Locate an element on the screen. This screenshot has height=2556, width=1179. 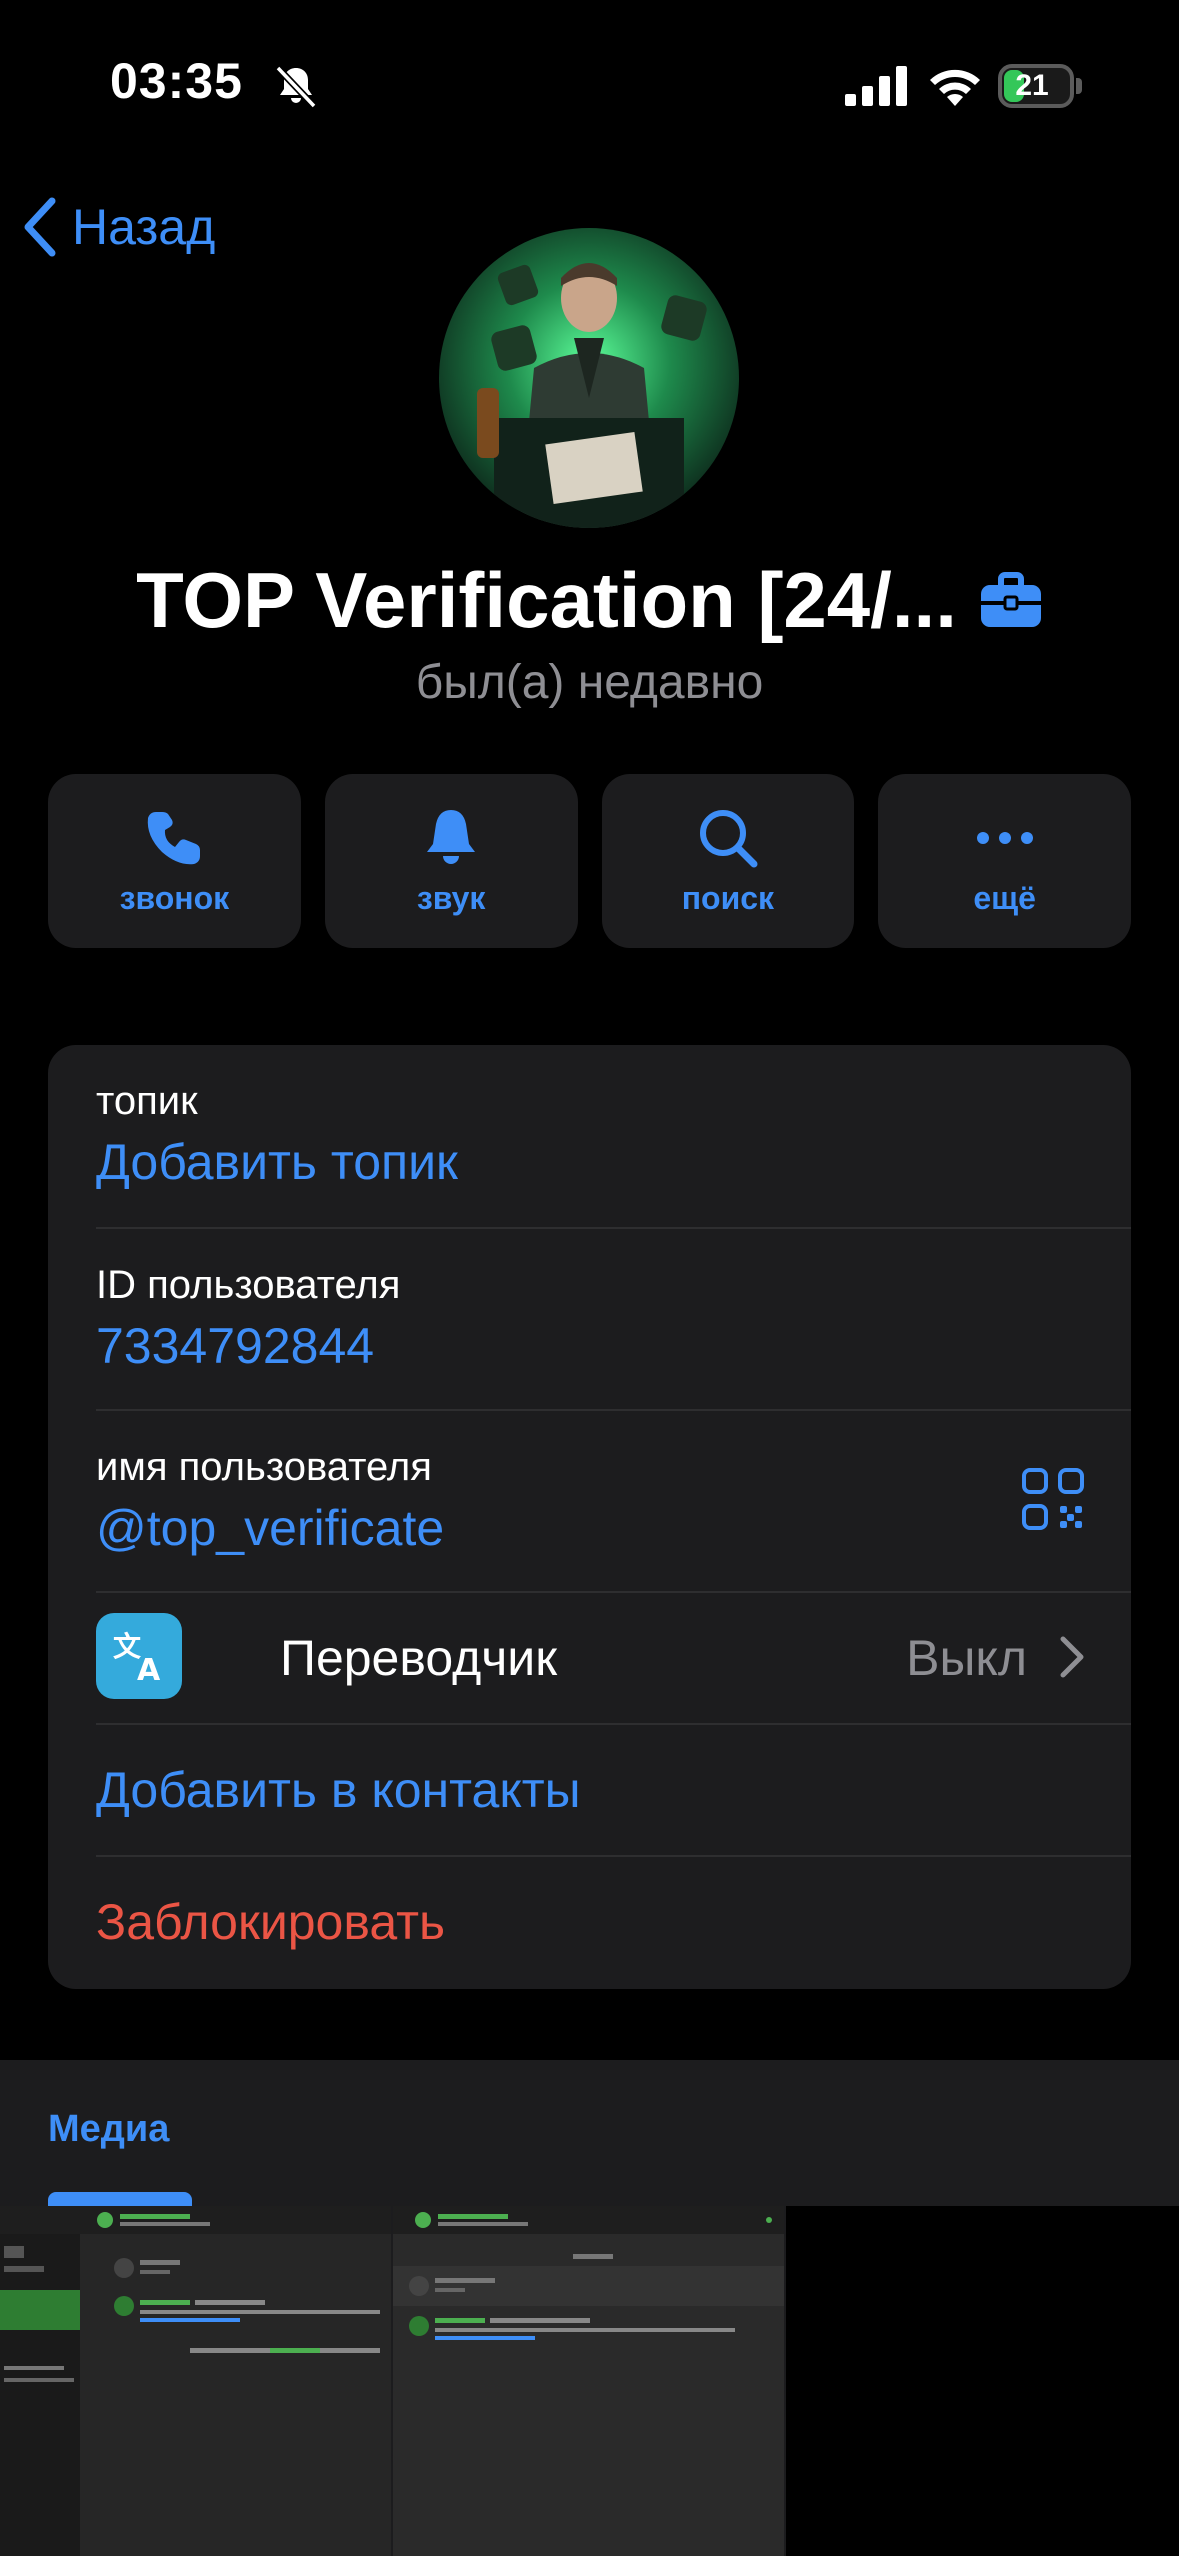
block-button: Заблокировать is located at coordinates (270, 1922).